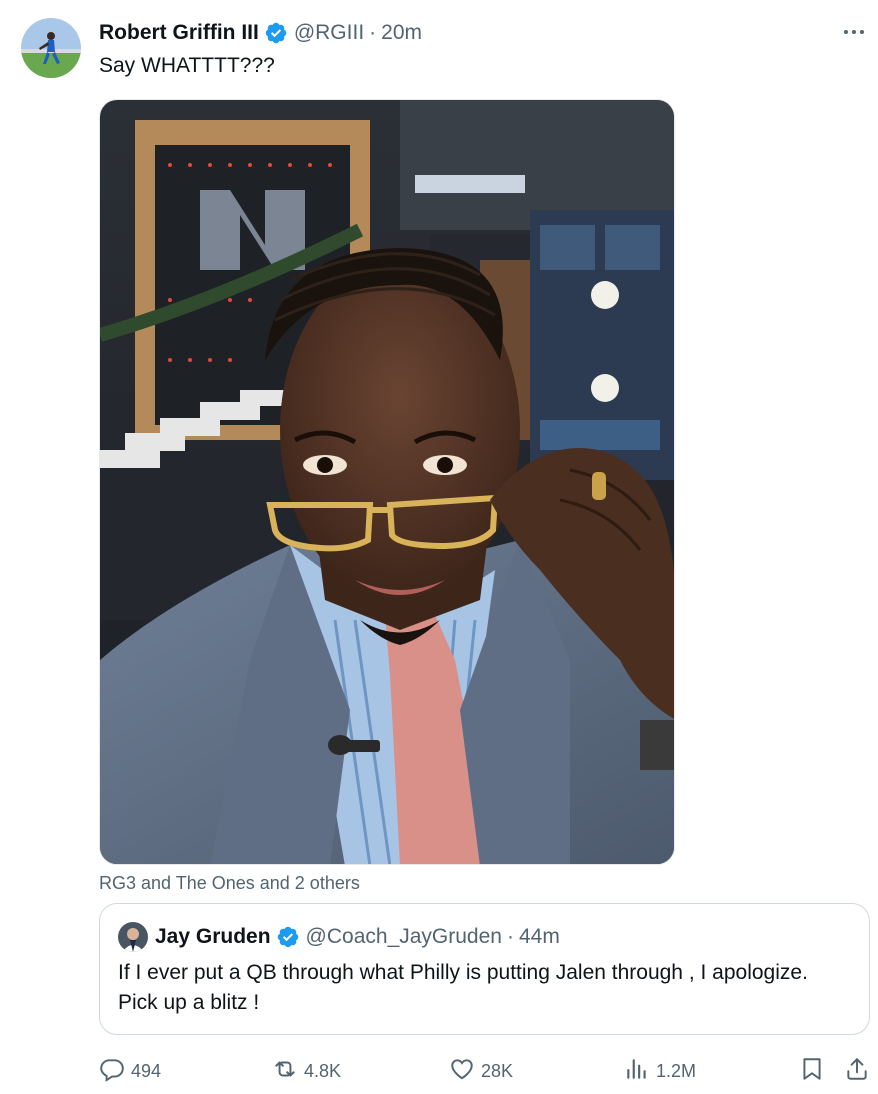 The height and width of the screenshot is (1094, 878). I want to click on quoted-author-handle: @Coach_JayGruden, so click(404, 937).